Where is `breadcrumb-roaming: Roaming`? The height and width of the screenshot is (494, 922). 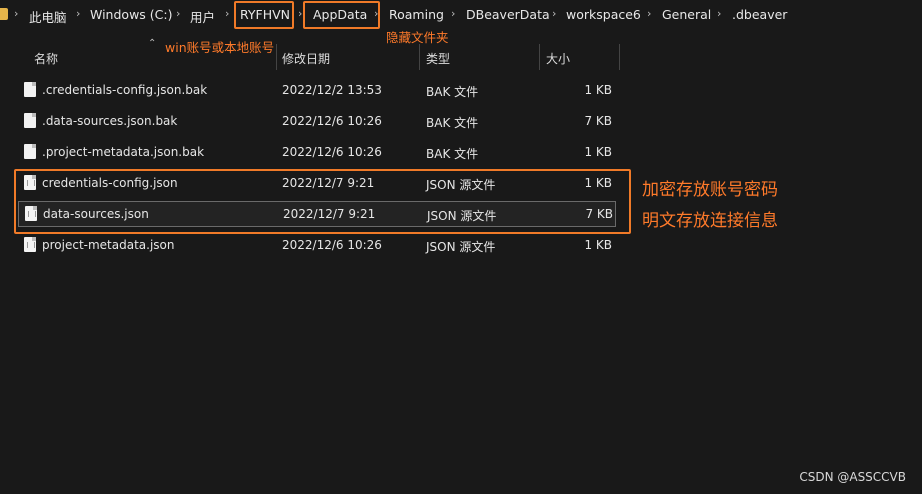
breadcrumb-roaming: Roaming is located at coordinates (416, 14).